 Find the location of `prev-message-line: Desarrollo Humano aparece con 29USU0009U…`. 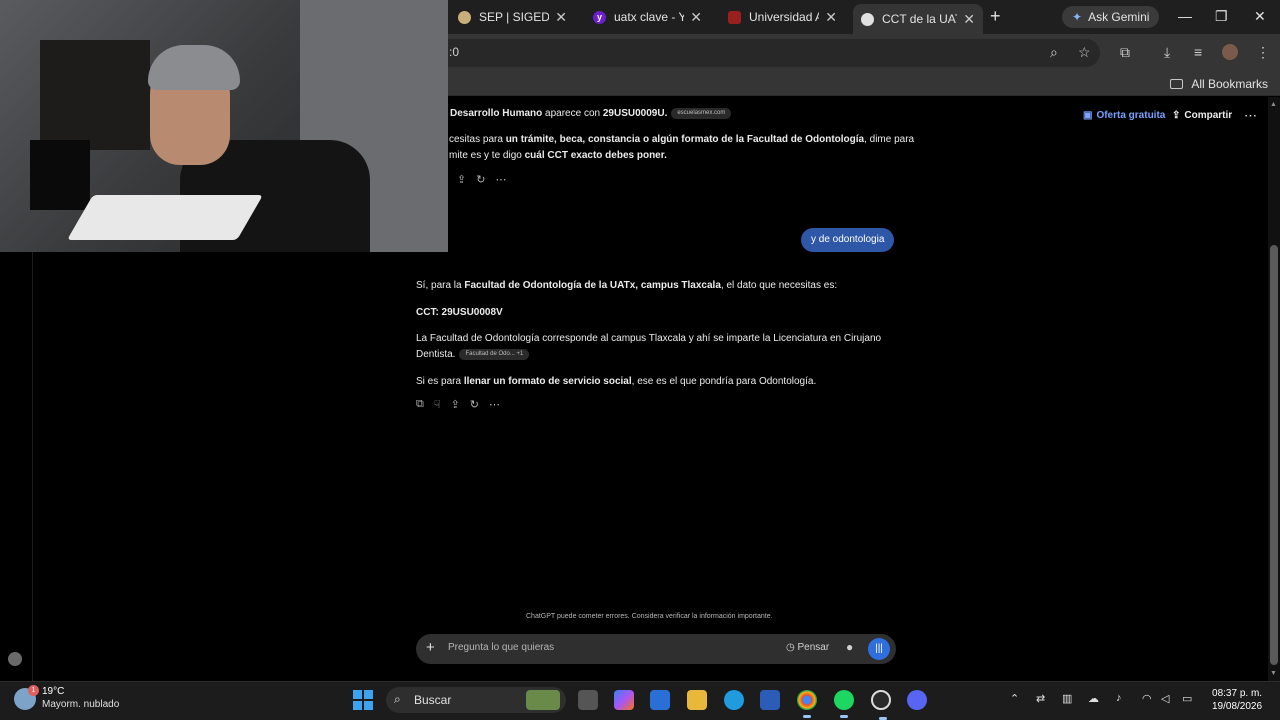

prev-message-line: Desarrollo Humano aparece con 29USU0009U… is located at coordinates (591, 114).